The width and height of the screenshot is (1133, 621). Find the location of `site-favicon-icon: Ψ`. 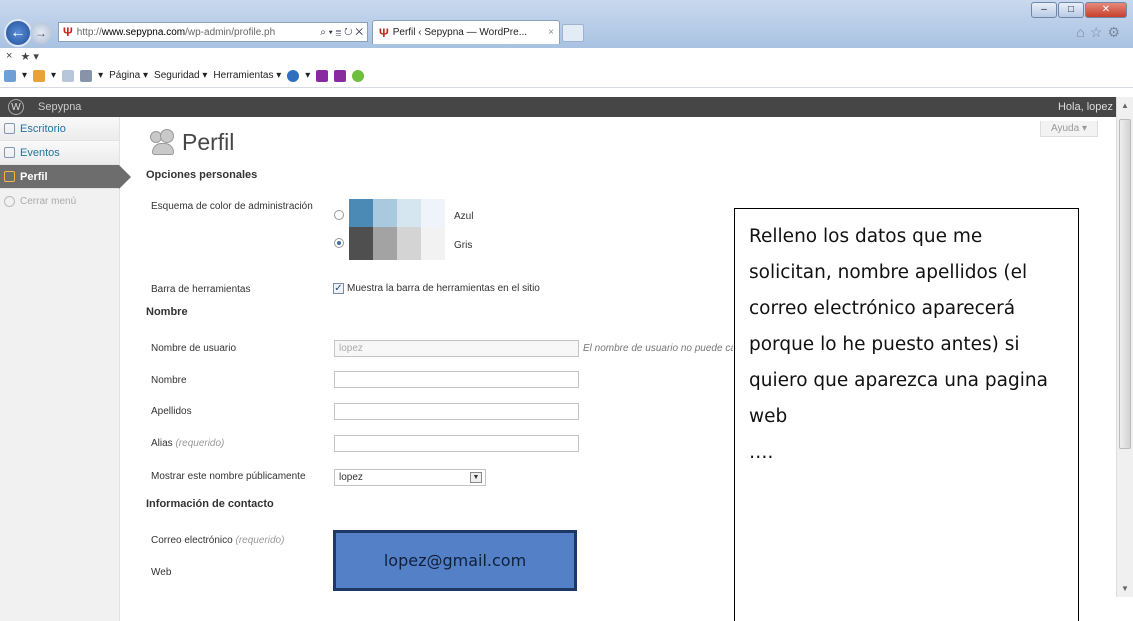

site-favicon-icon: Ψ is located at coordinates (68, 32).